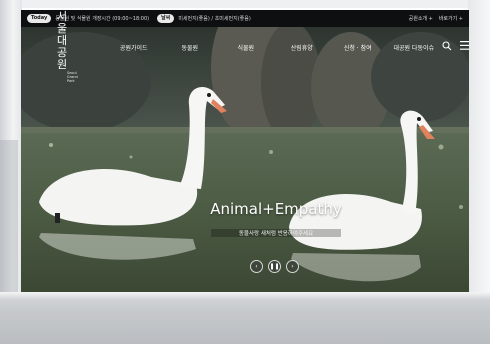 This screenshot has width=490, height=344. I want to click on menu-item-park-issues: 대공원 다동이슈, so click(414, 47).